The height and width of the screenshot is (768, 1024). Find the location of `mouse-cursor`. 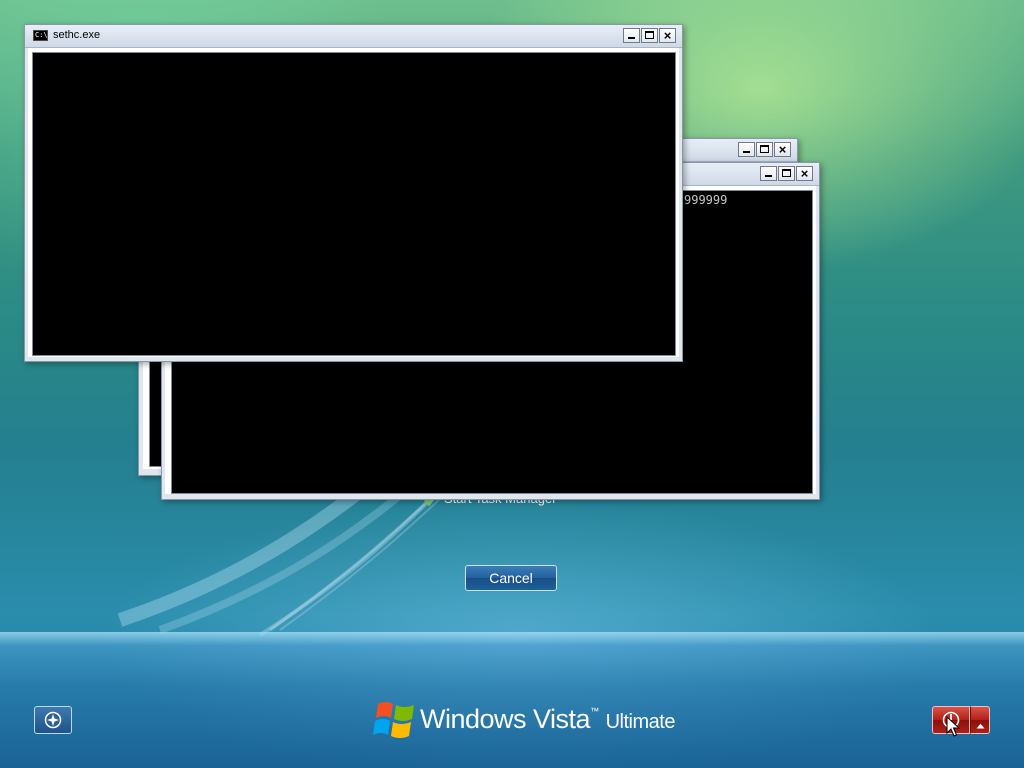

mouse-cursor is located at coordinates (953, 726).